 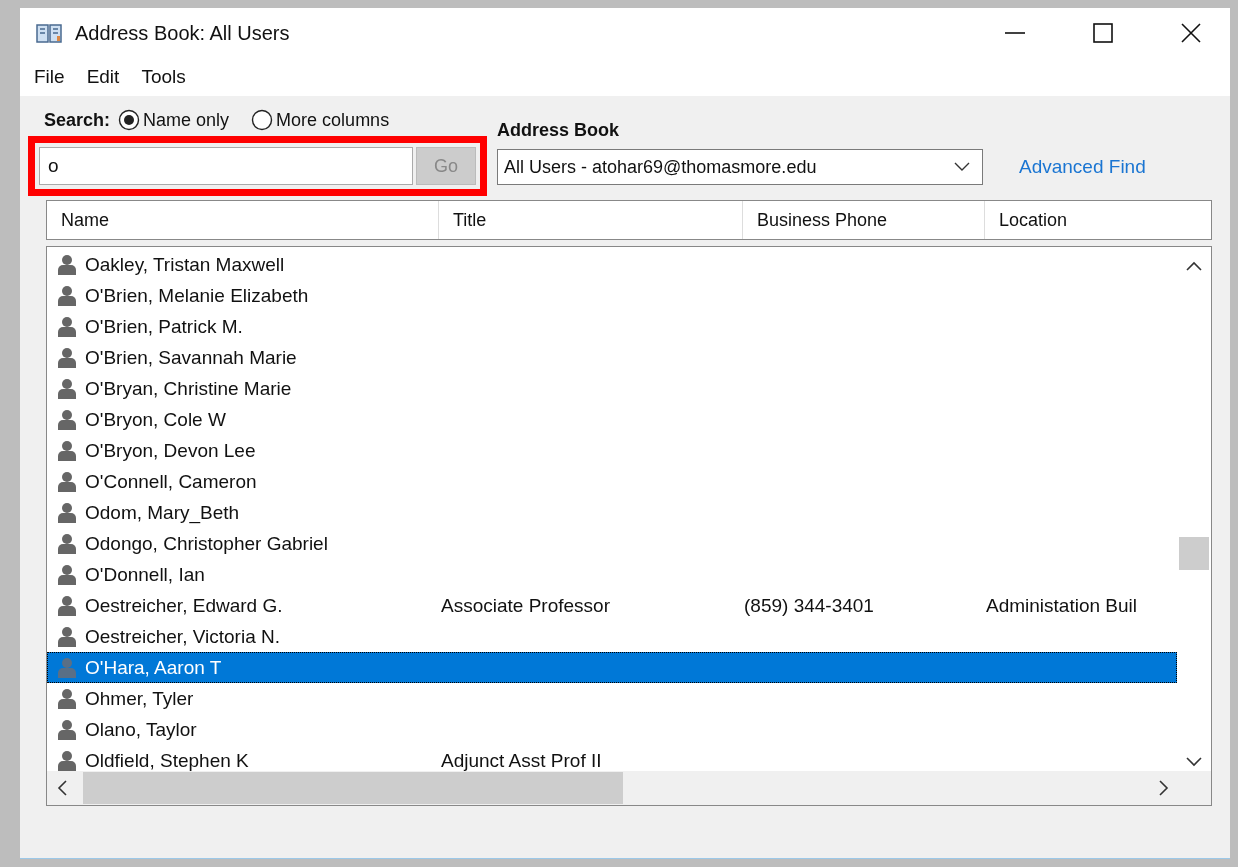 I want to click on contact-row: Oestreicher, Edward G. Associate Professor (859) 344-3401 Administation Buil, so click(x=612, y=605).